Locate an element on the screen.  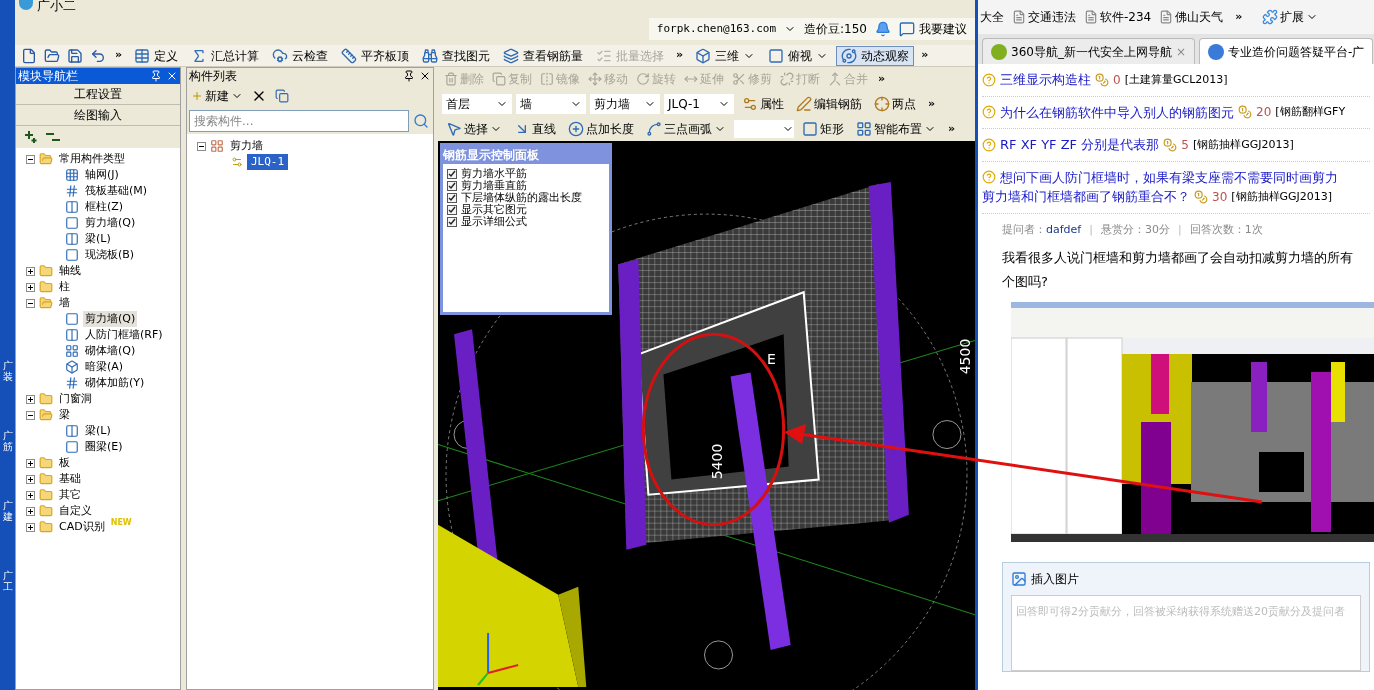
desktop-icon-label: 广建 is located at coordinates (7, 511).